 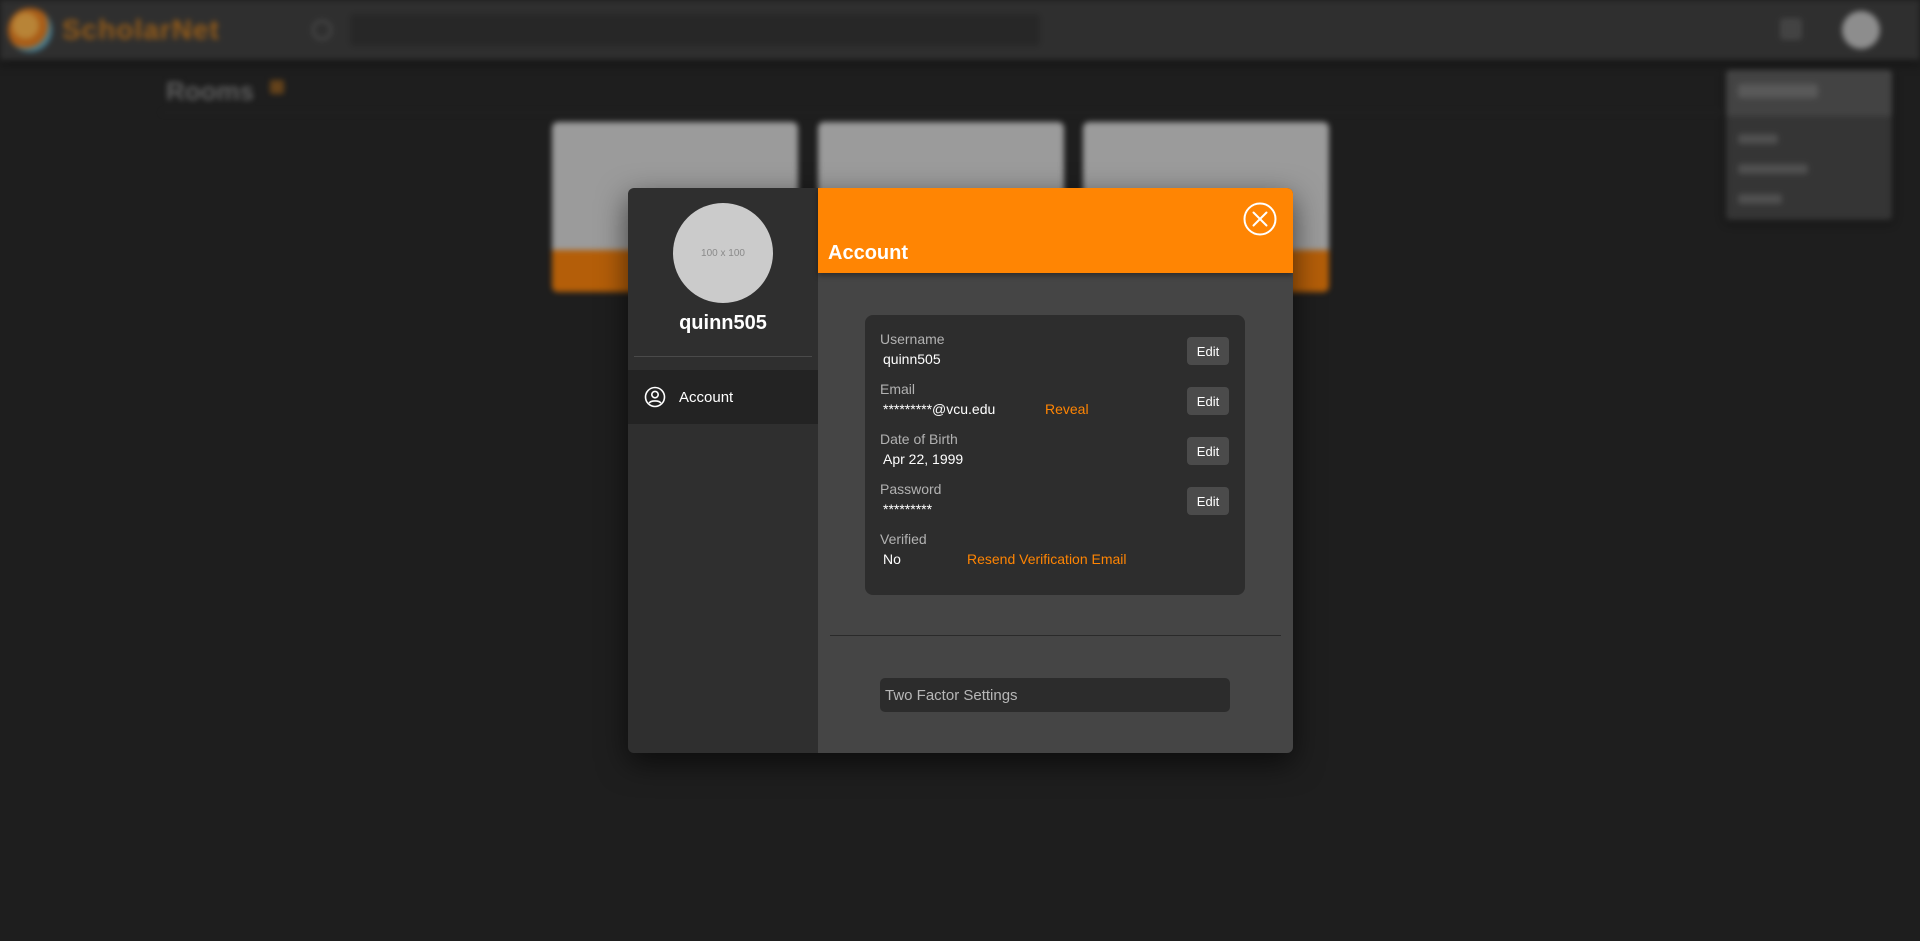 What do you see at coordinates (1047, 559) in the screenshot?
I see `resend-verification-link: Resend Verification Email` at bounding box center [1047, 559].